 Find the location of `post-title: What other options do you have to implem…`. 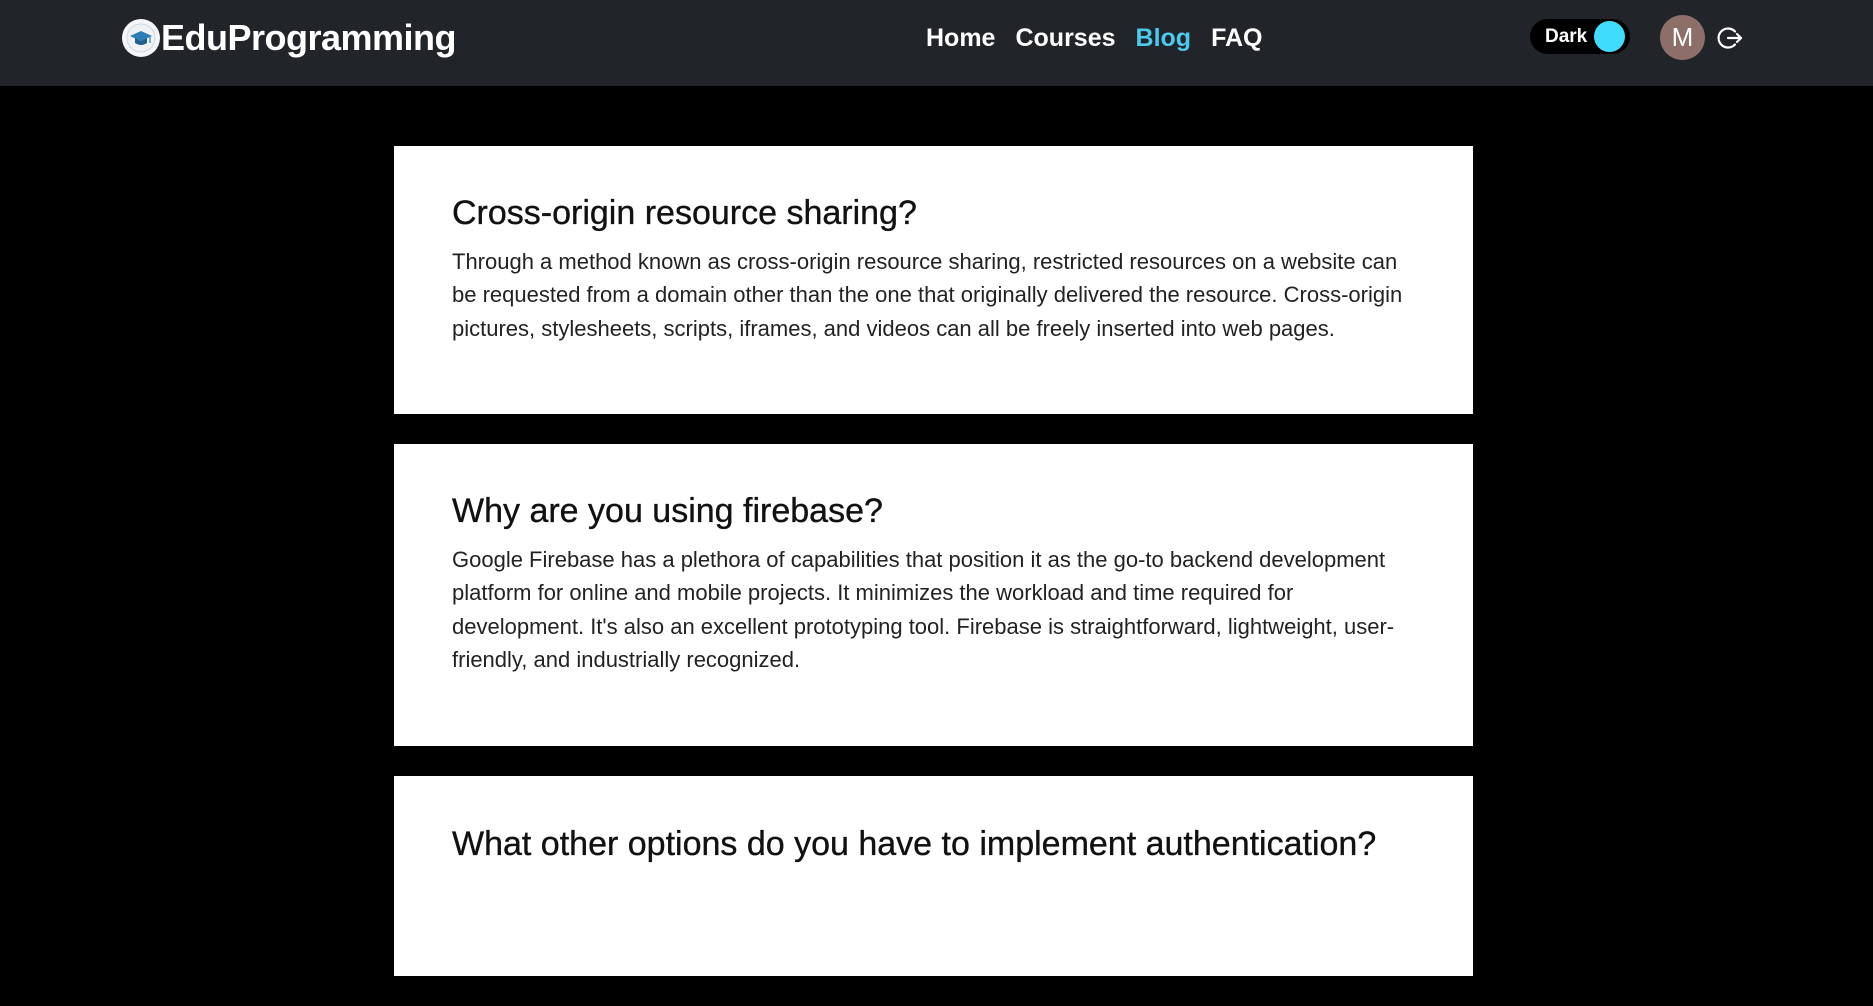

post-title: What other options do you have to implem… is located at coordinates (914, 844).